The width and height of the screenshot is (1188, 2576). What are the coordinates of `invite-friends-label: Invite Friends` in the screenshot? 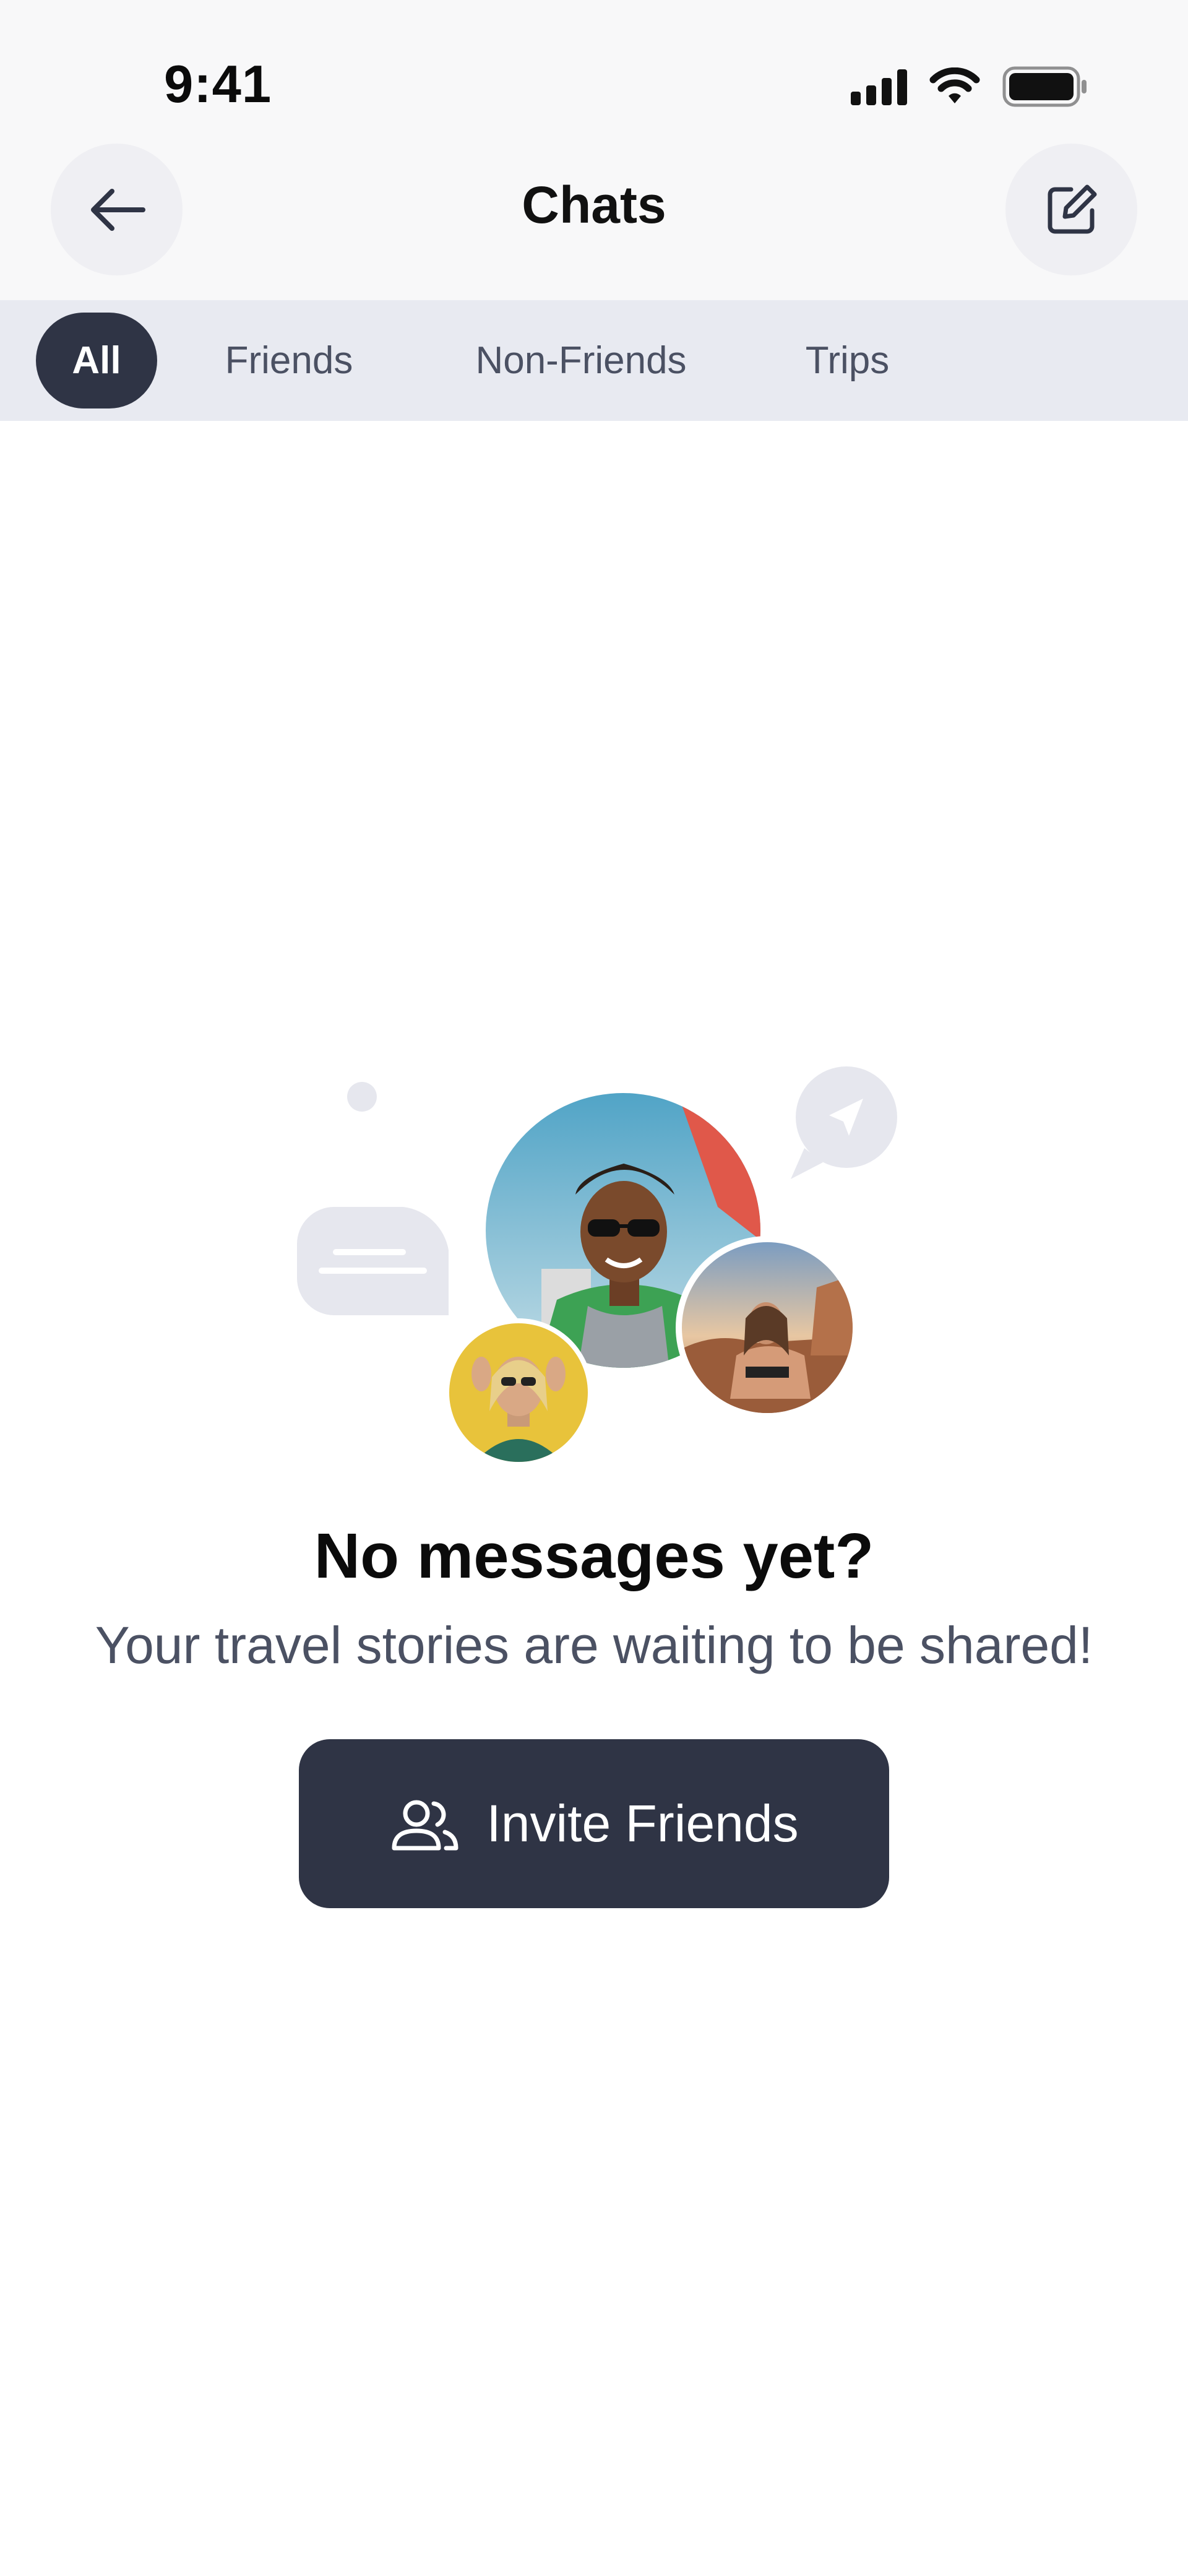 It's located at (642, 1823).